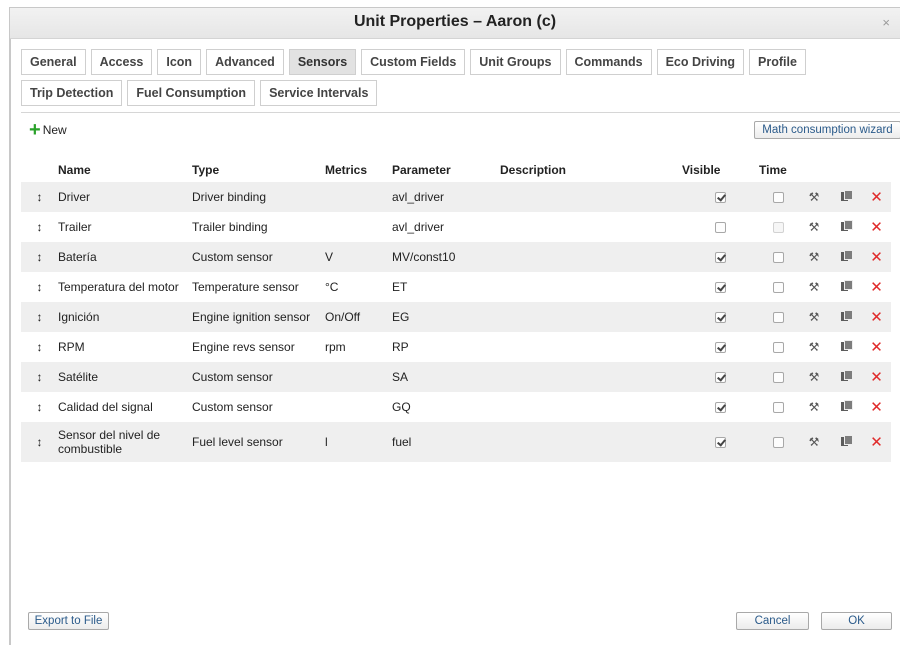 Image resolution: width=900 pixels, height=645 pixels. I want to click on header-parameter: Parameter, so click(421, 170).